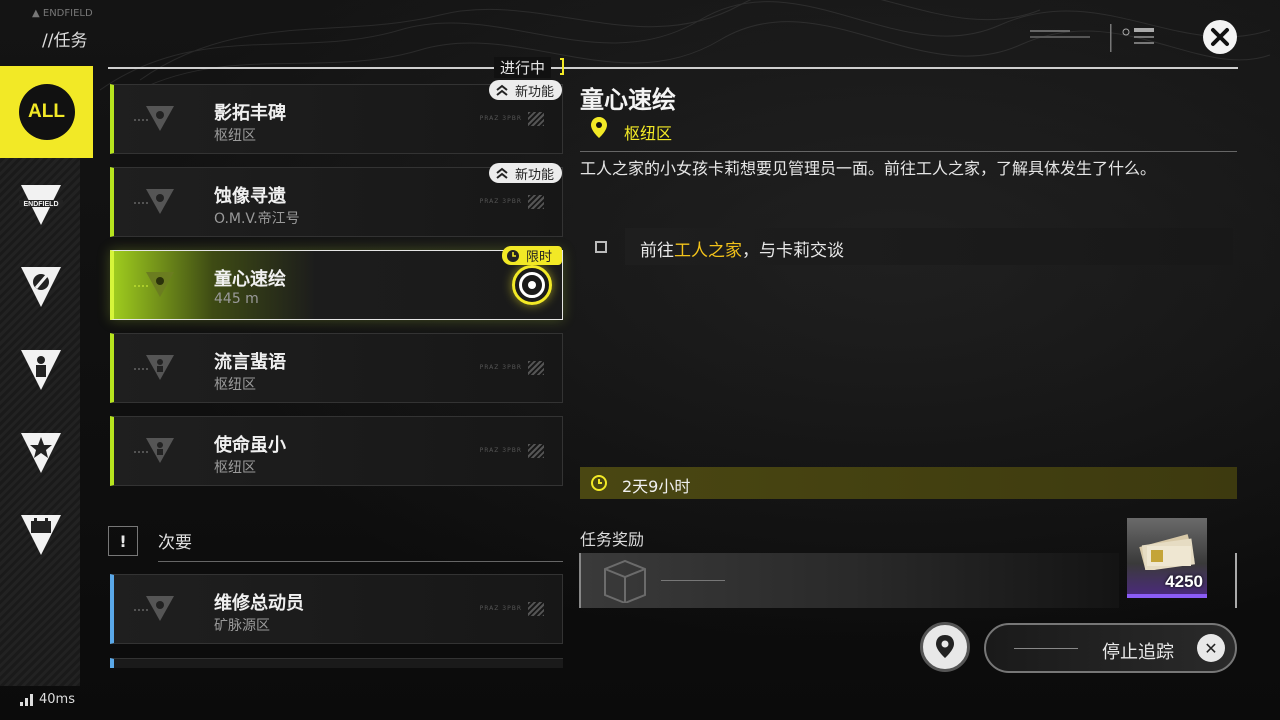  I want to click on quest-name: 影拓丰碑, so click(250, 113).